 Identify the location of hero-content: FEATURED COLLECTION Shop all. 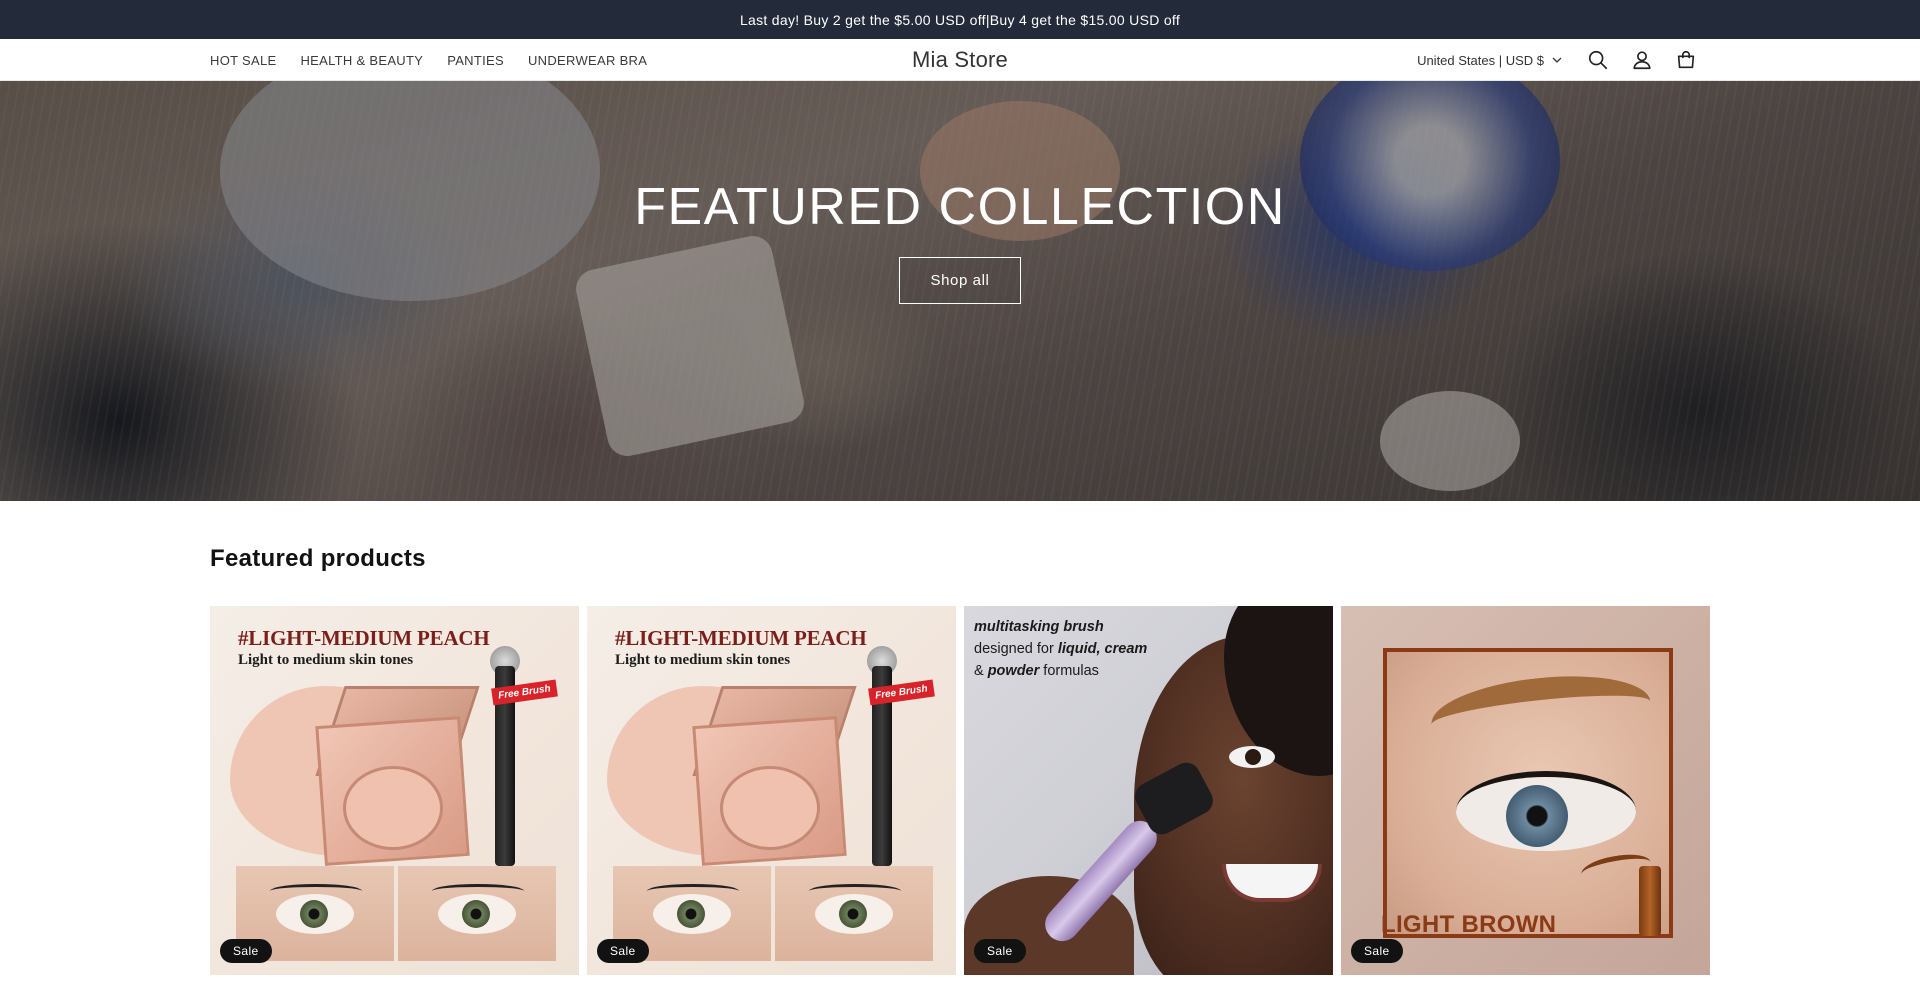
(960, 240).